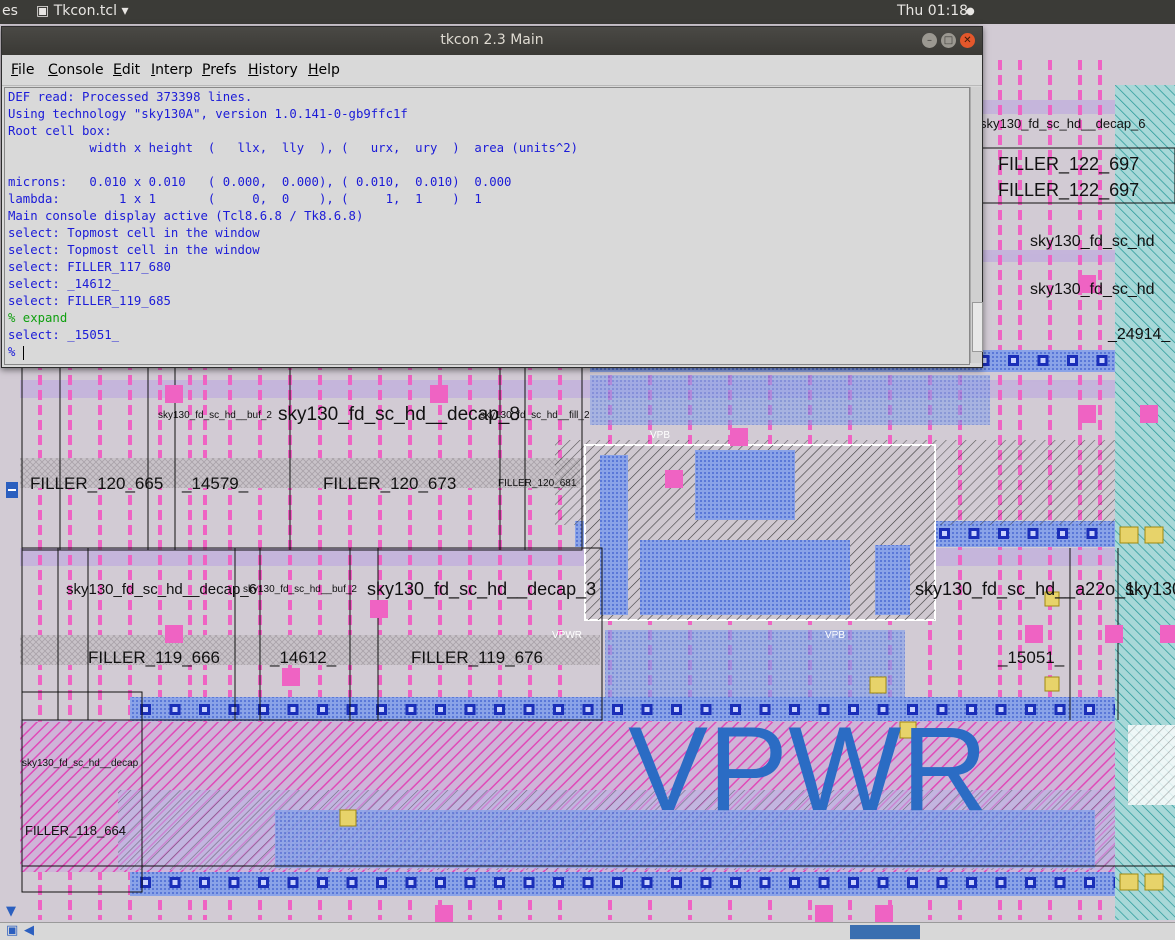 Image resolution: width=1175 pixels, height=940 pixels. What do you see at coordinates (537, 483) in the screenshot?
I see `svg-text: FILLER_120_681` at bounding box center [537, 483].